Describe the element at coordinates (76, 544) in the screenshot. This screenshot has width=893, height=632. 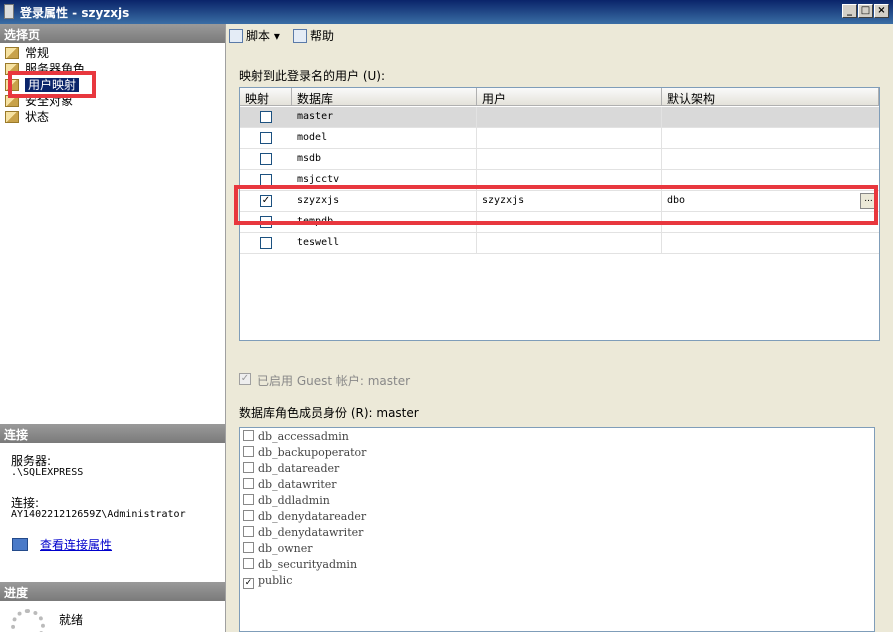
I see `view-connection-properties-link: 查看连接属性` at that location.